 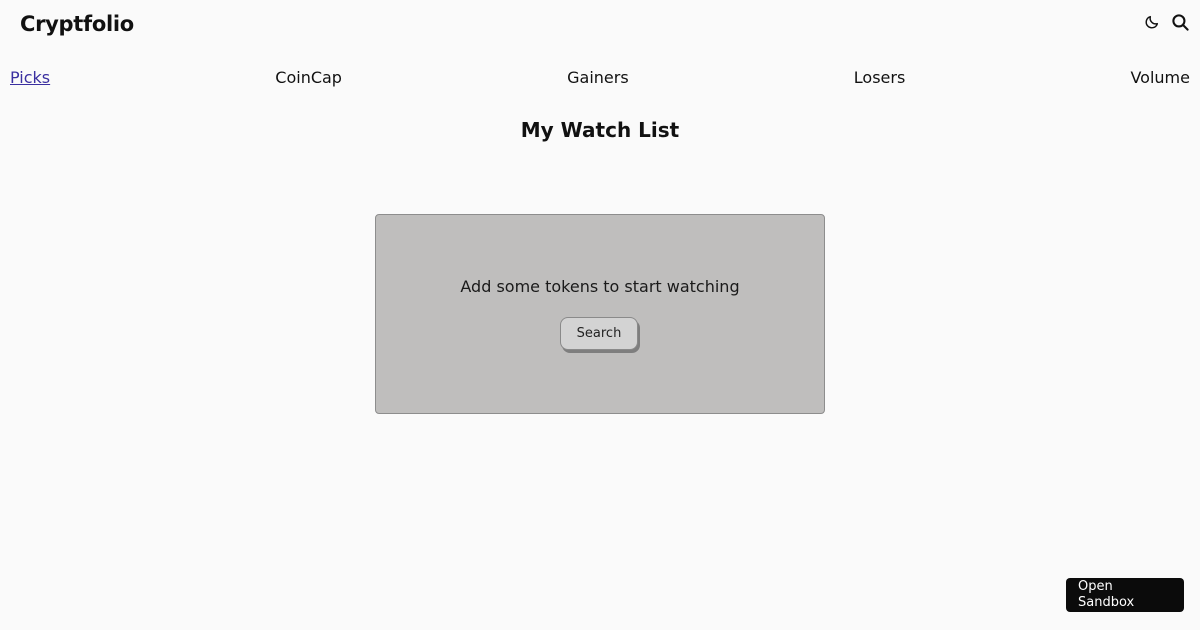 I want to click on main-nav: Picks CoinCap Gainers Losers Volume, so click(x=600, y=77).